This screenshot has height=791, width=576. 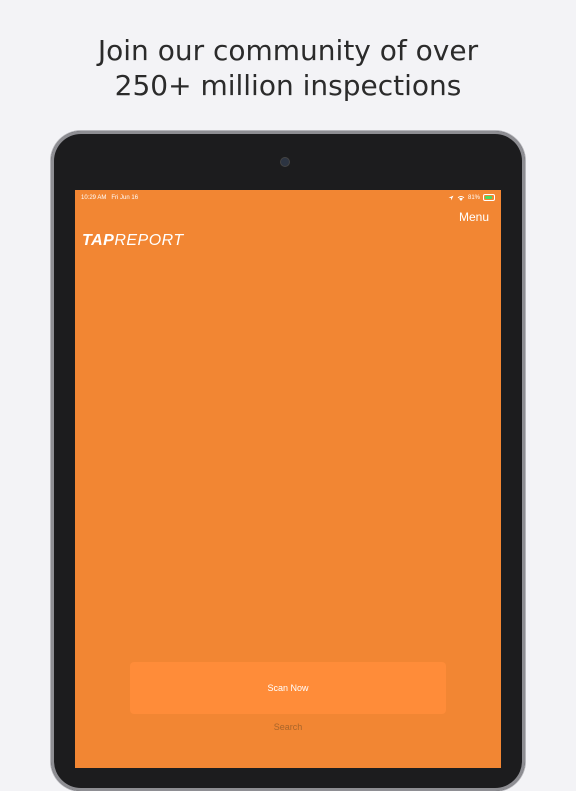 I want to click on headline-line-1: Join our community of over, so click(x=288, y=50).